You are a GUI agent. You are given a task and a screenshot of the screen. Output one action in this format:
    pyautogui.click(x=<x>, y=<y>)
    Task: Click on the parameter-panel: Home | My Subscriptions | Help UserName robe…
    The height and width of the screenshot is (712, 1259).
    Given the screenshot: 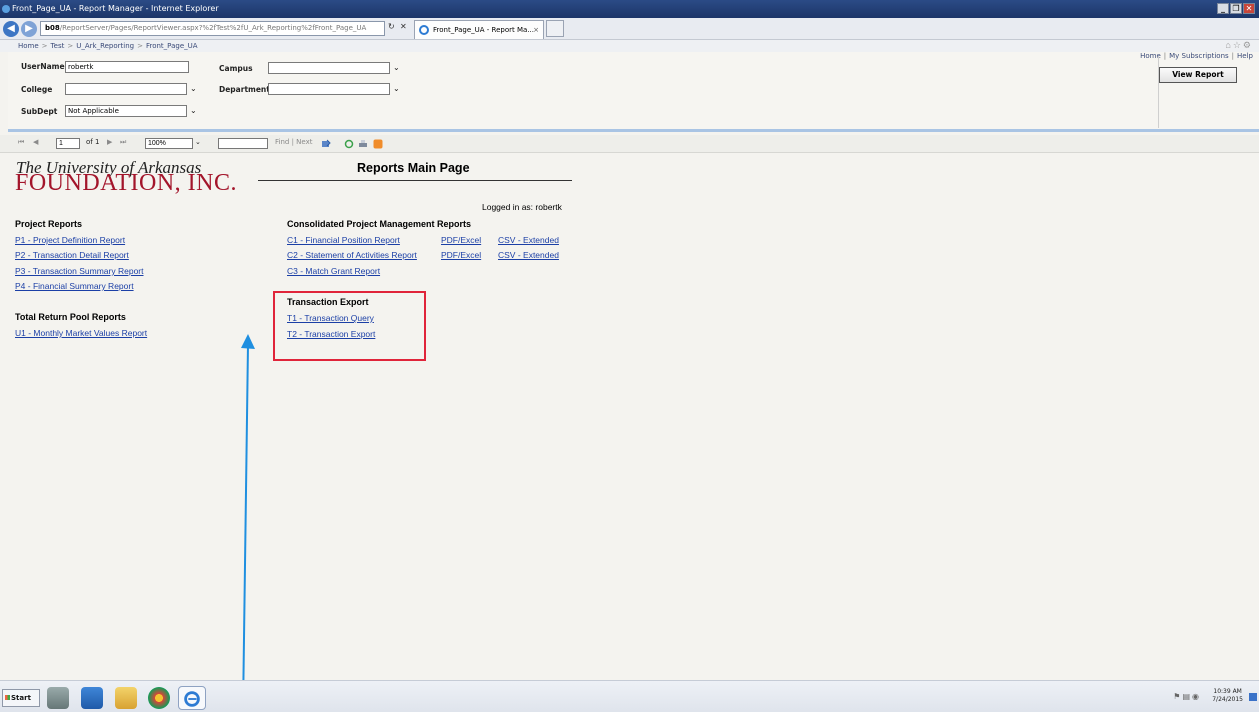 What is the action you would take?
    pyautogui.click(x=633, y=92)
    